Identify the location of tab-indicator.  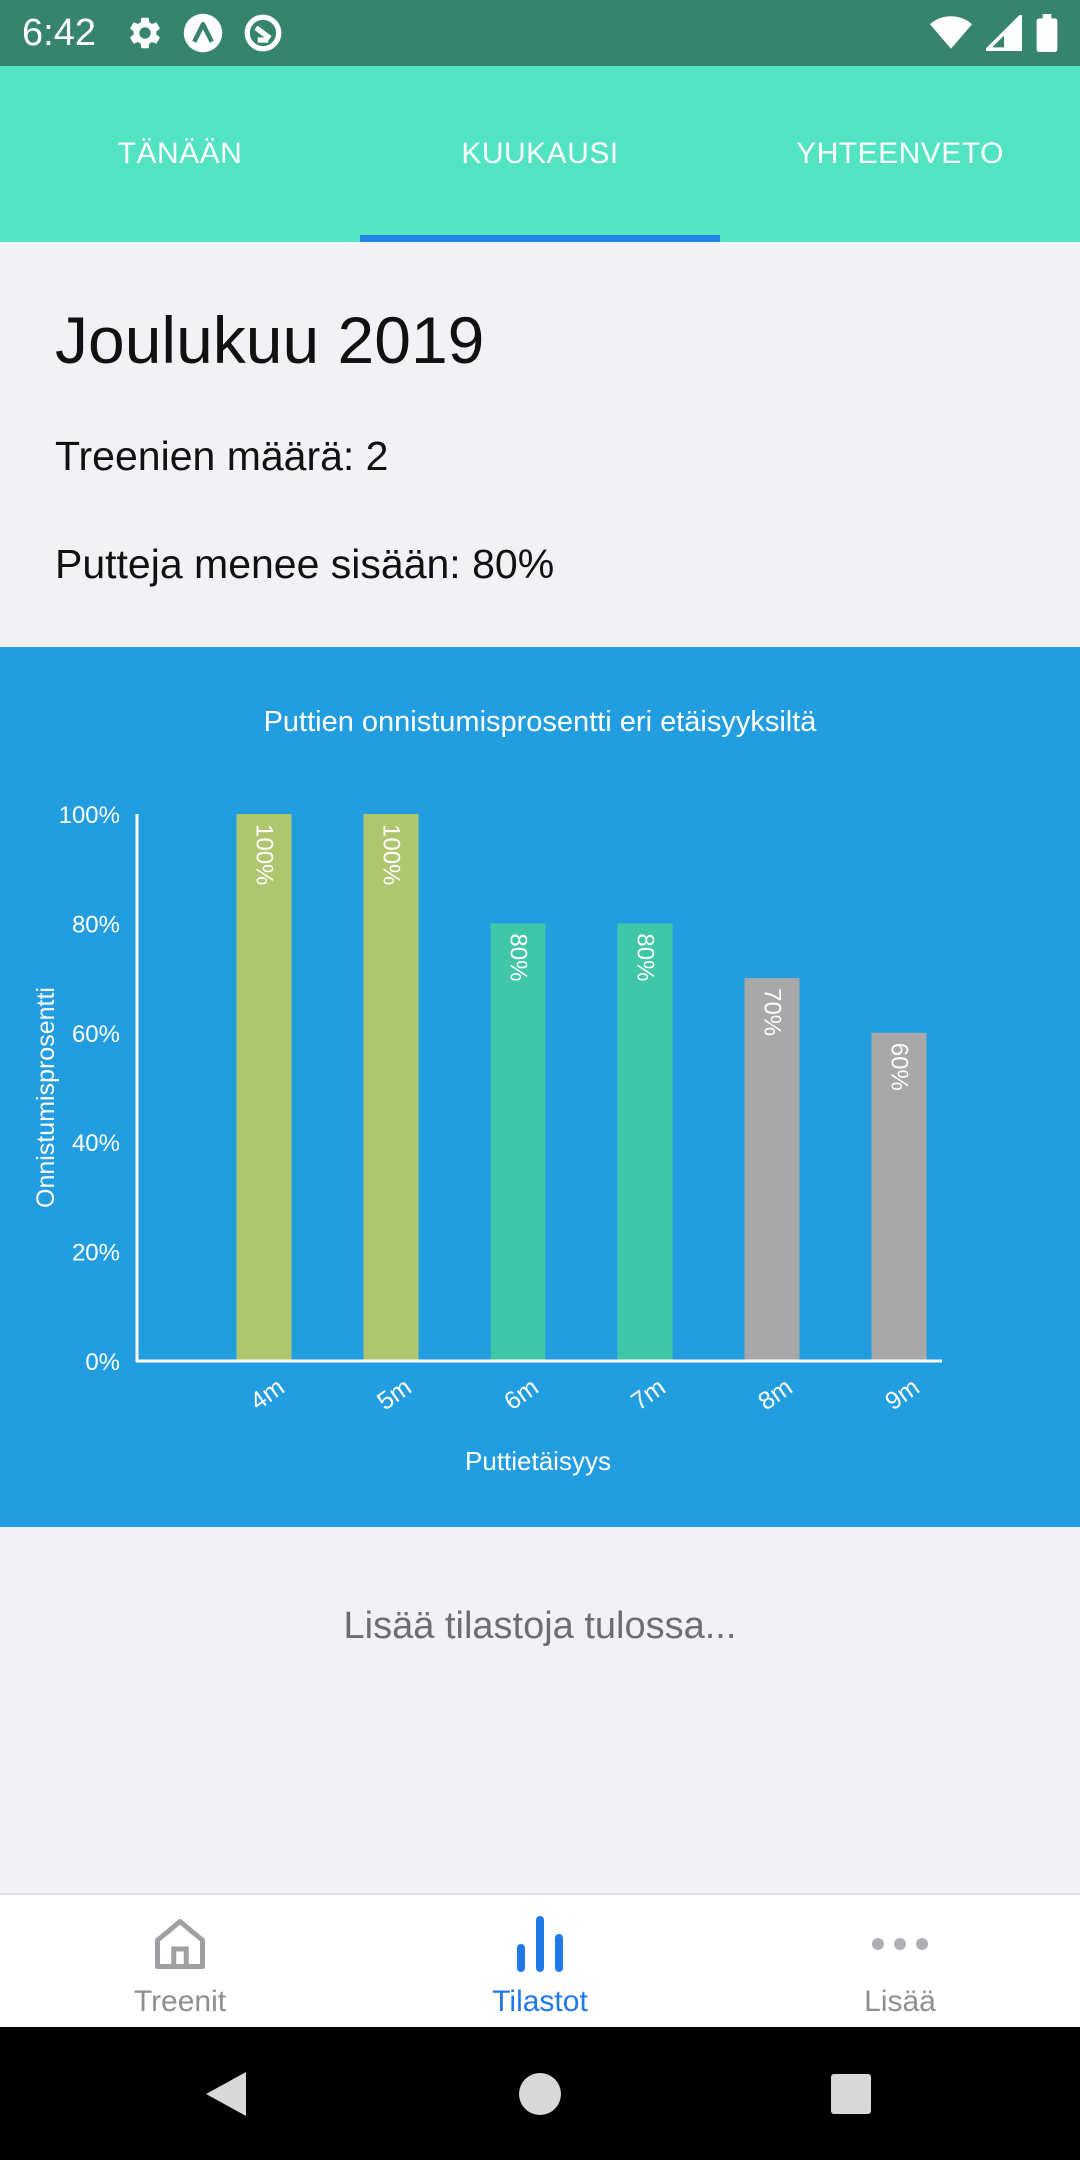
(540, 238).